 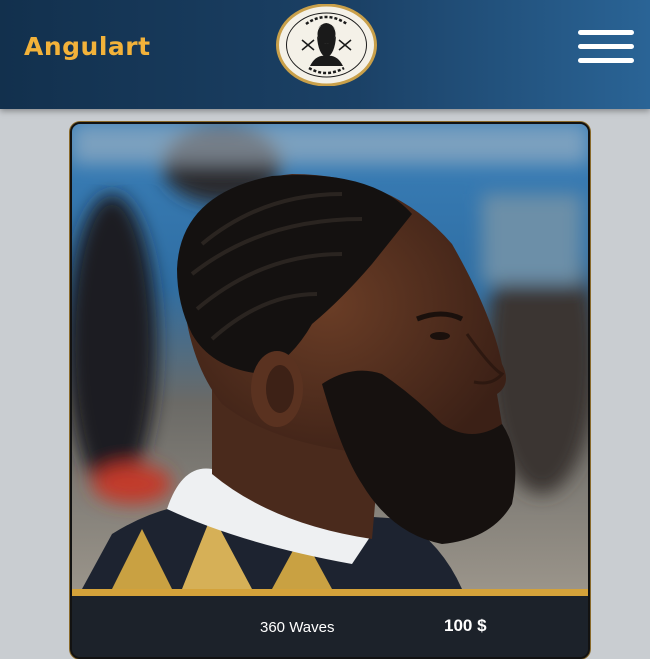 What do you see at coordinates (326, 45) in the screenshot?
I see `barber-shop-logo-icon` at bounding box center [326, 45].